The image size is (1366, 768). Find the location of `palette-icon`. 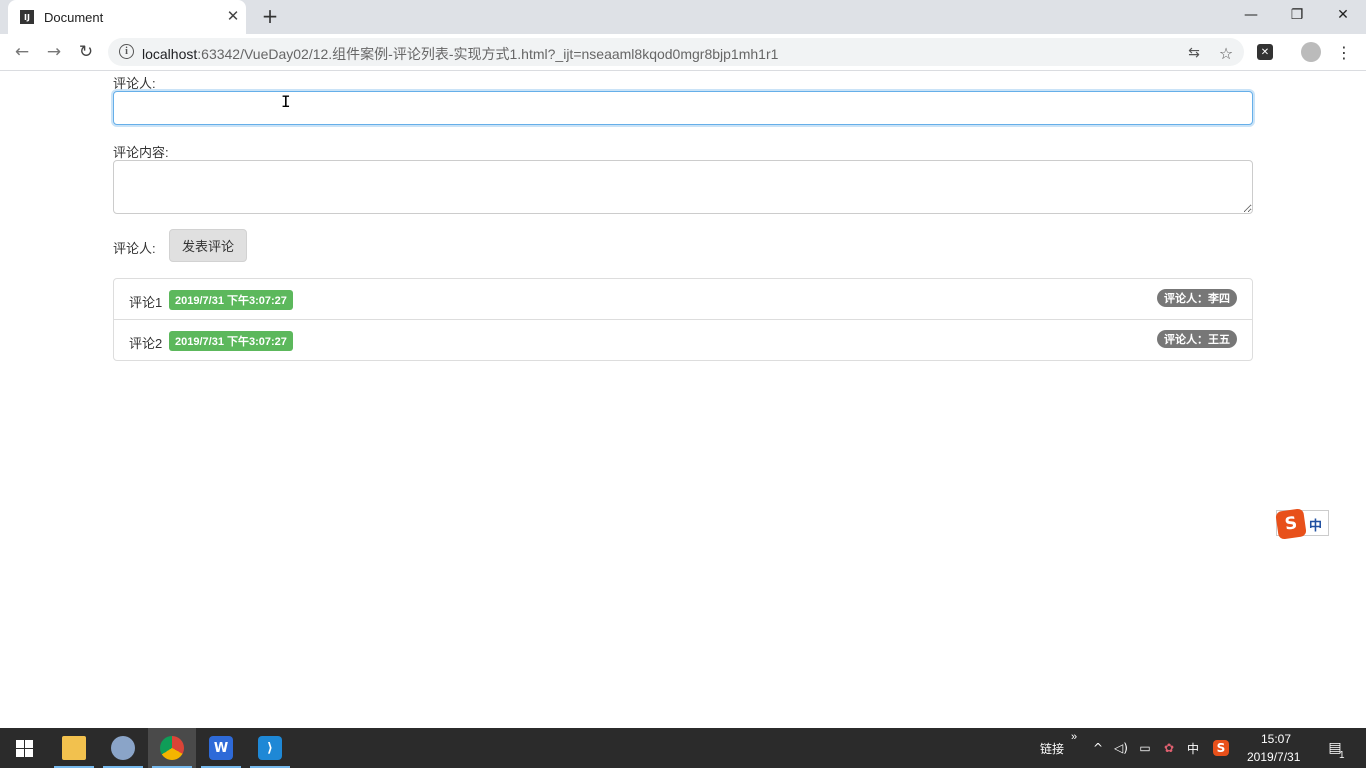

palette-icon is located at coordinates (123, 748).